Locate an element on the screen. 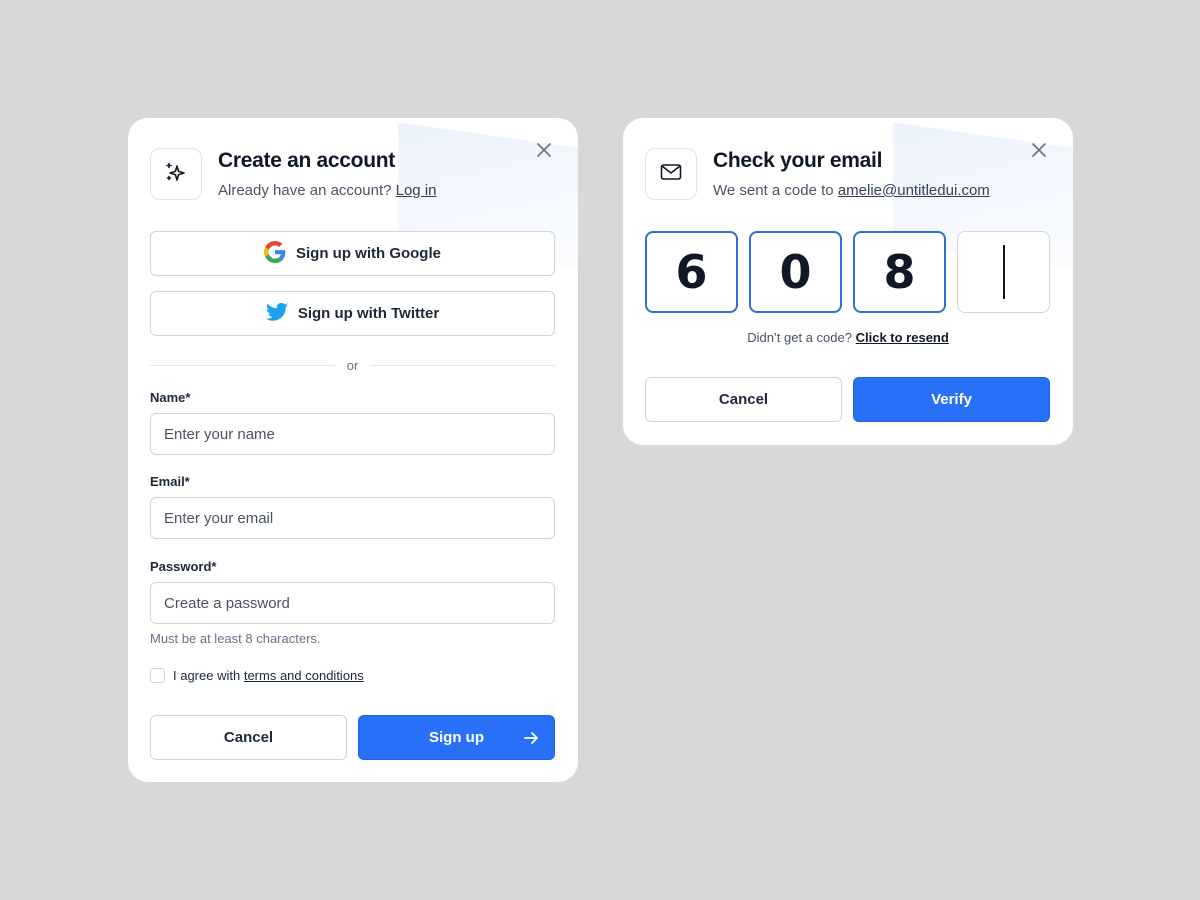 The height and width of the screenshot is (900, 1200). arrow-right-icon is located at coordinates (531, 740).